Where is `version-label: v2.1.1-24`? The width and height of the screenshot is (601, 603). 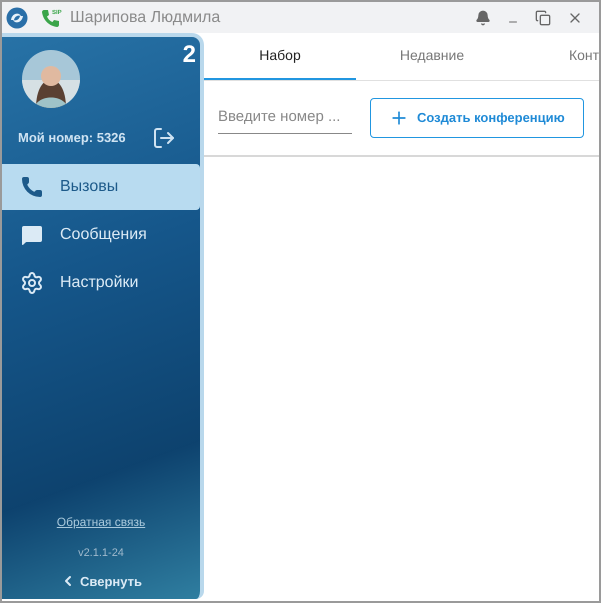
version-label: v2.1.1-24 is located at coordinates (101, 553).